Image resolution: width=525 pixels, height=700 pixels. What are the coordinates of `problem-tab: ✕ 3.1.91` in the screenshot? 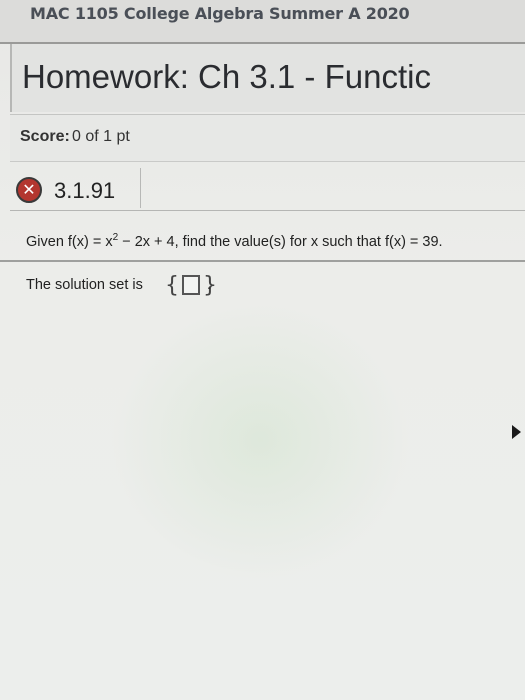 It's located at (76, 188).